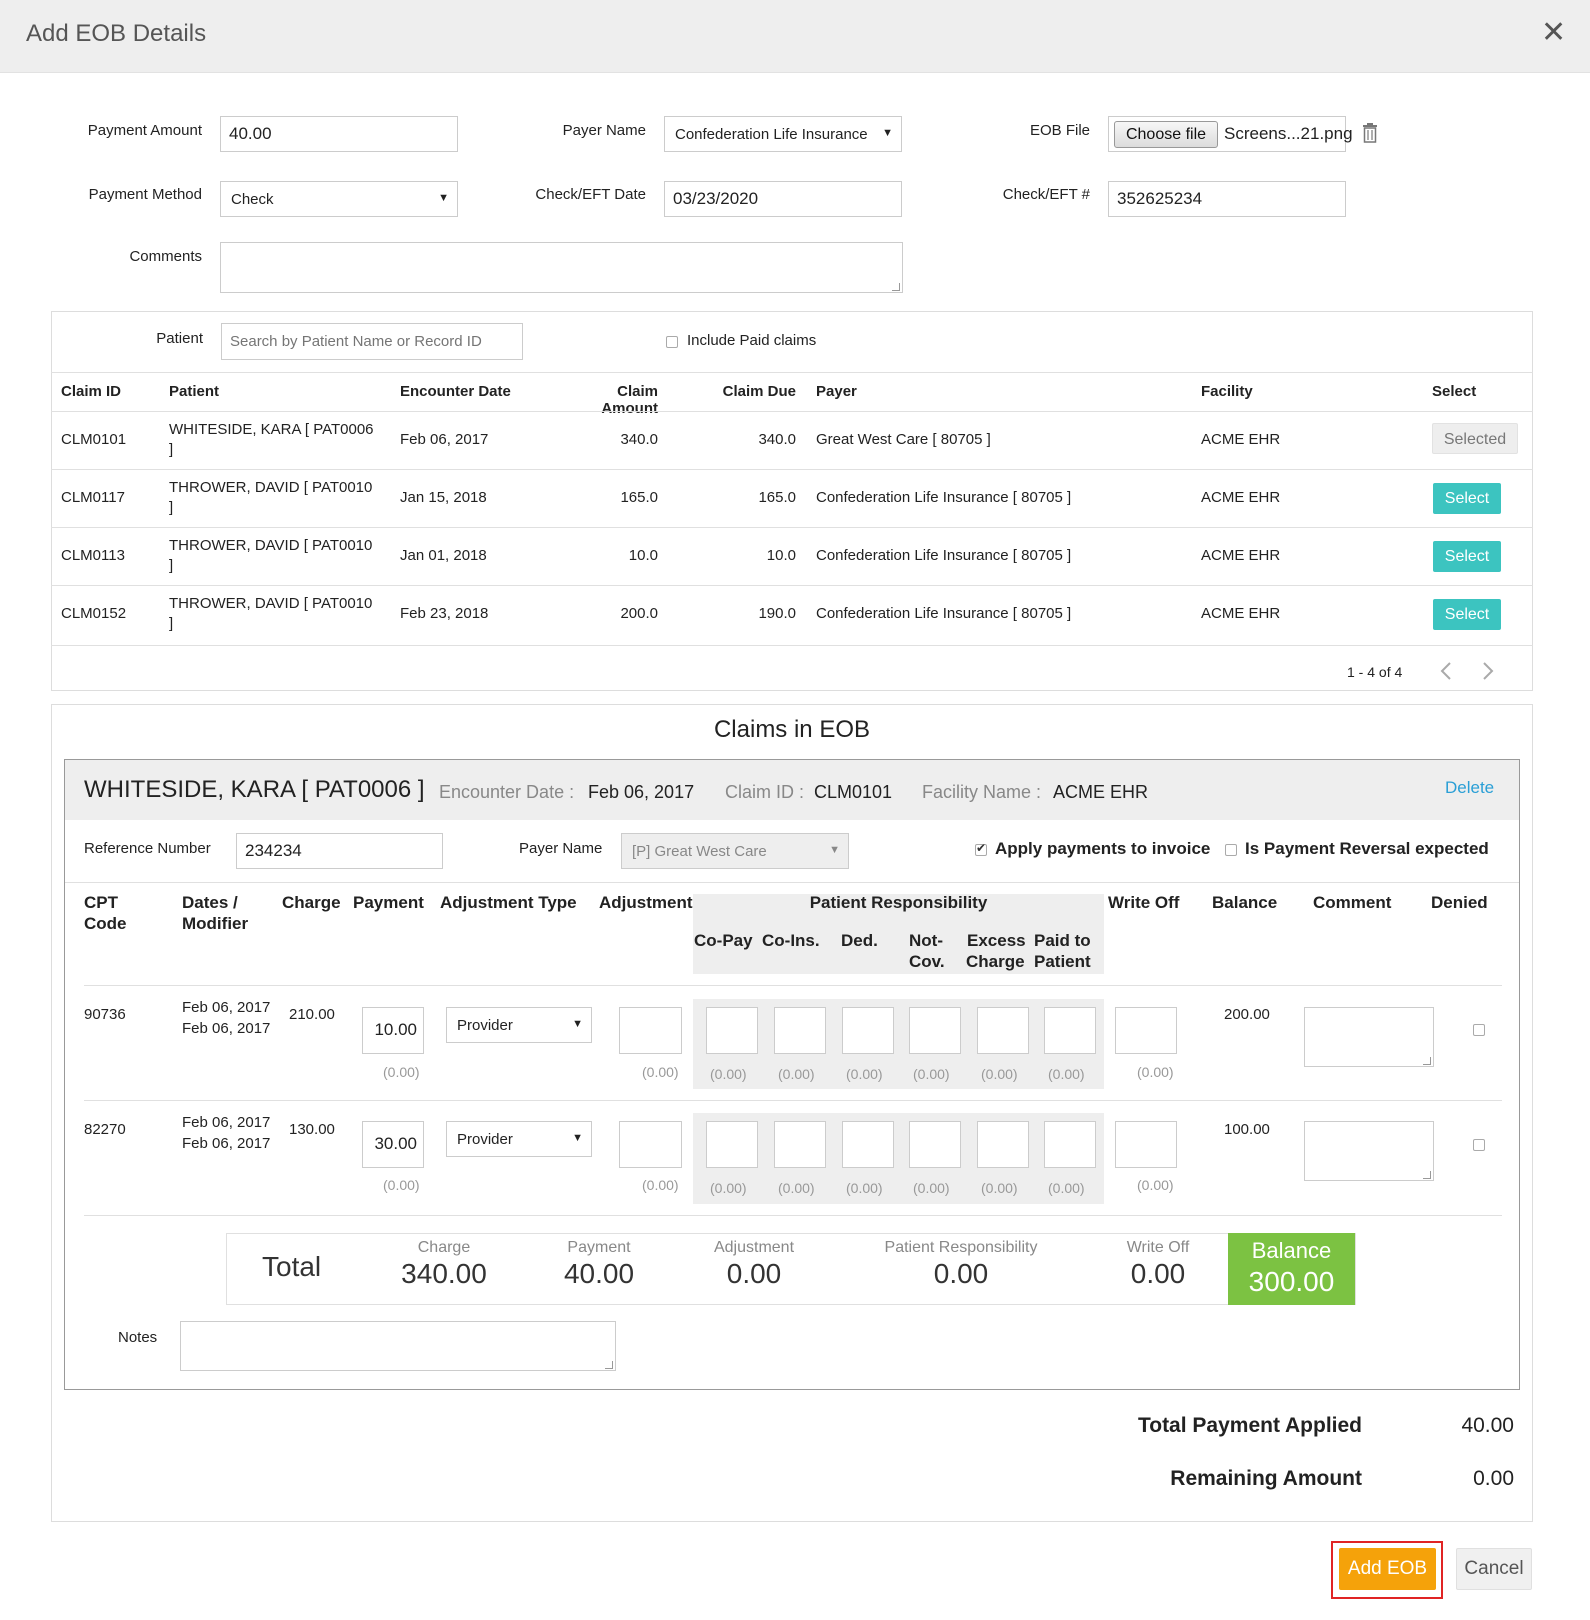 The width and height of the screenshot is (1590, 1620). Describe the element at coordinates (1446, 671) in the screenshot. I see `chevron-left-icon` at that location.